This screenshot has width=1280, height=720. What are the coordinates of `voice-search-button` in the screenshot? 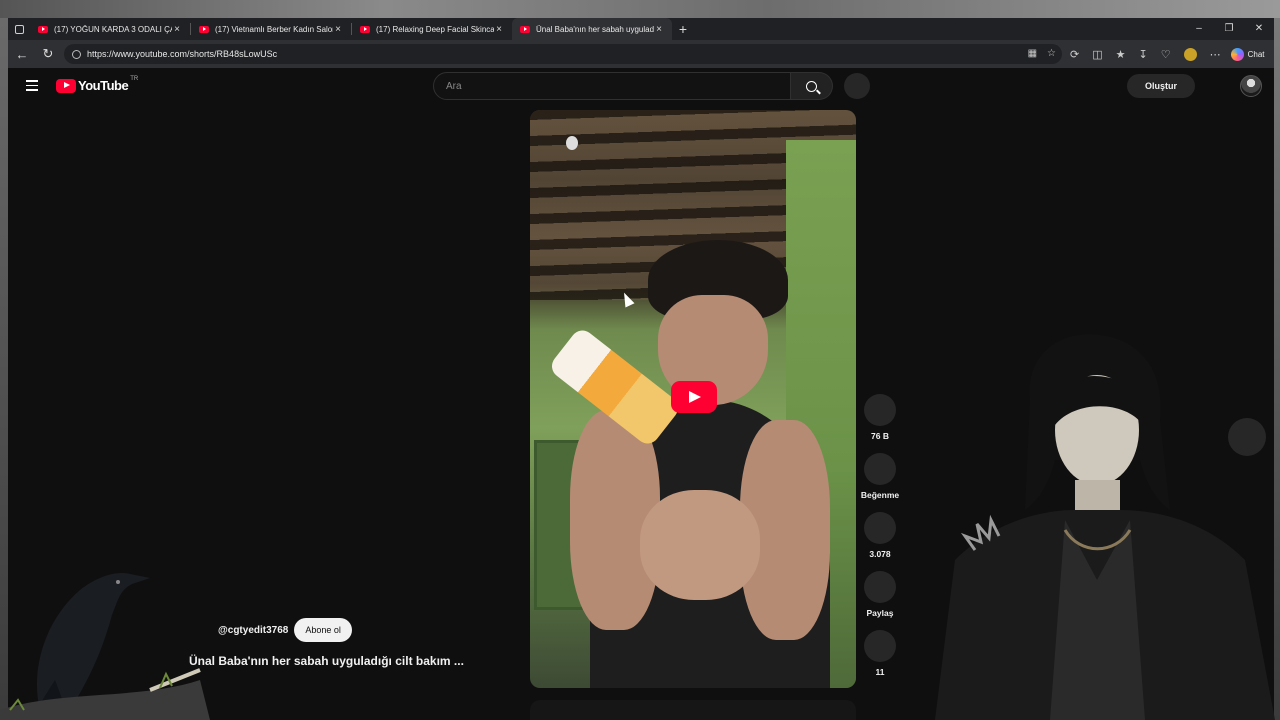 It's located at (857, 86).